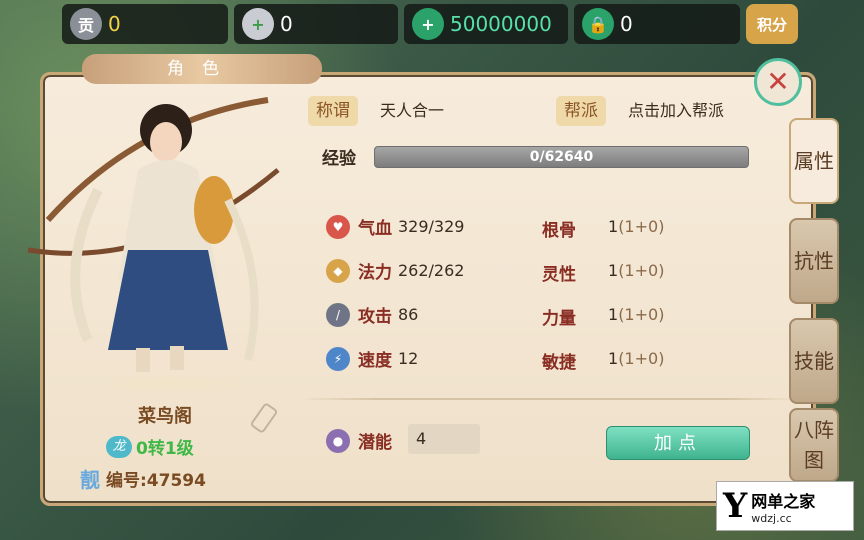  Describe the element at coordinates (559, 275) in the screenshot. I see `attr-label: 灵性` at that location.